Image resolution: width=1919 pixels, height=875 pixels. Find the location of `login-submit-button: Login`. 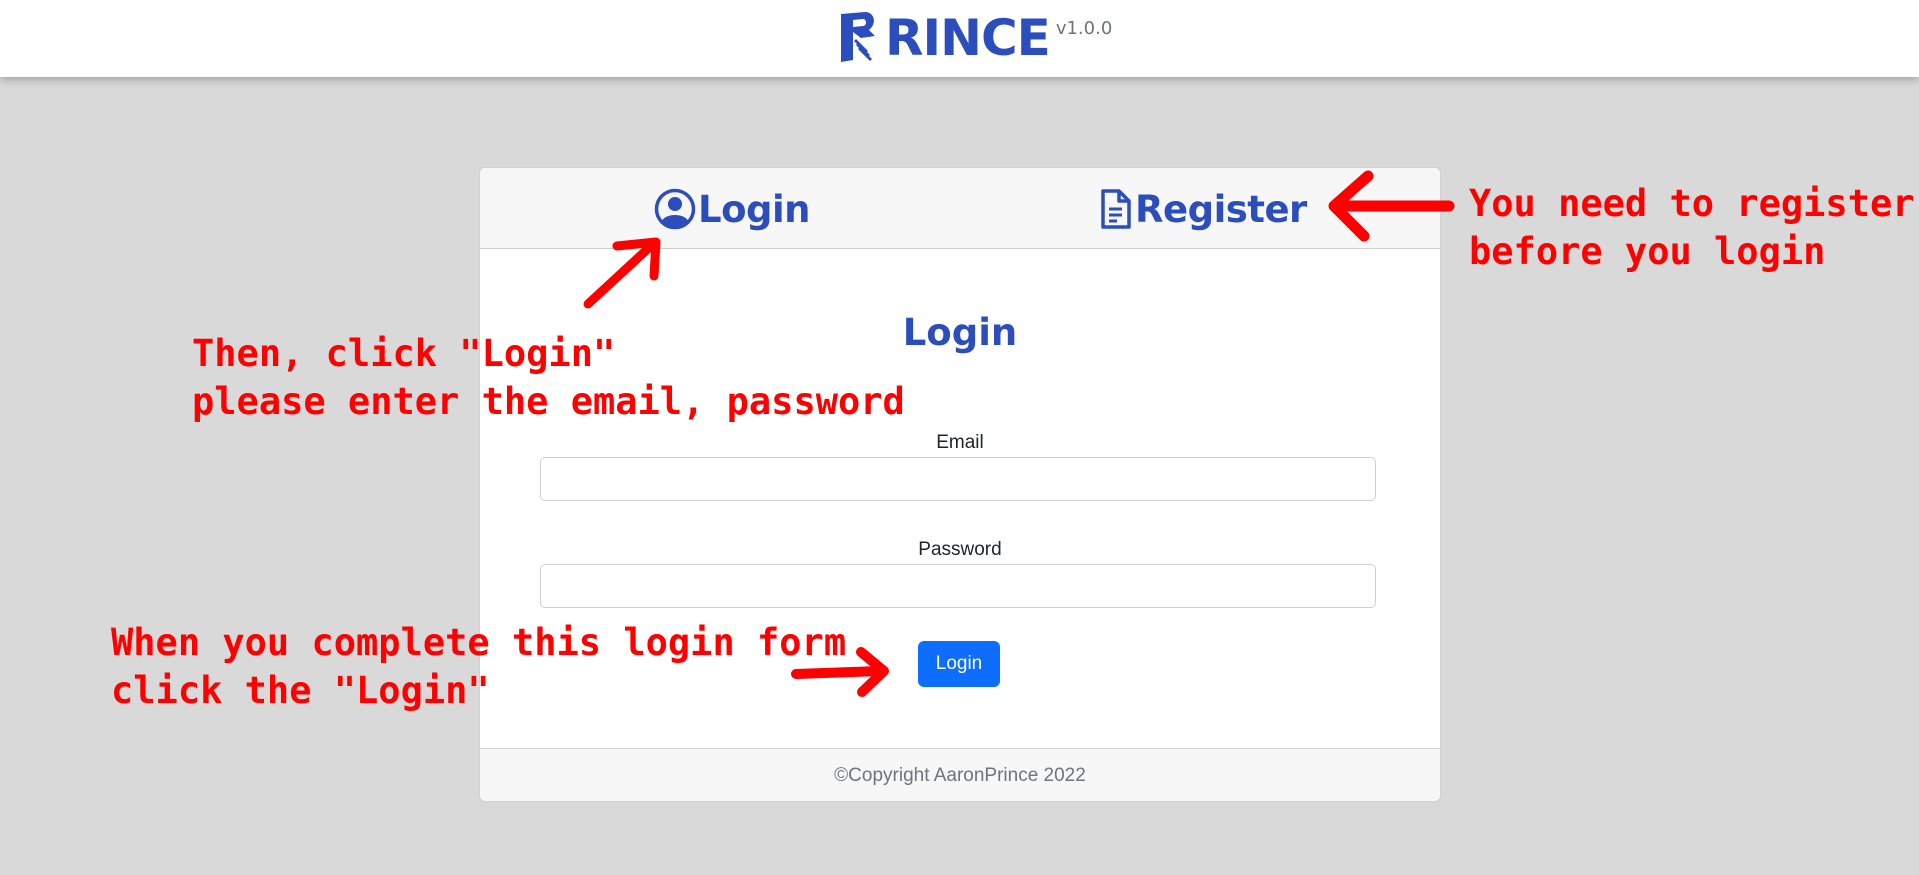

login-submit-button: Login is located at coordinates (959, 664).